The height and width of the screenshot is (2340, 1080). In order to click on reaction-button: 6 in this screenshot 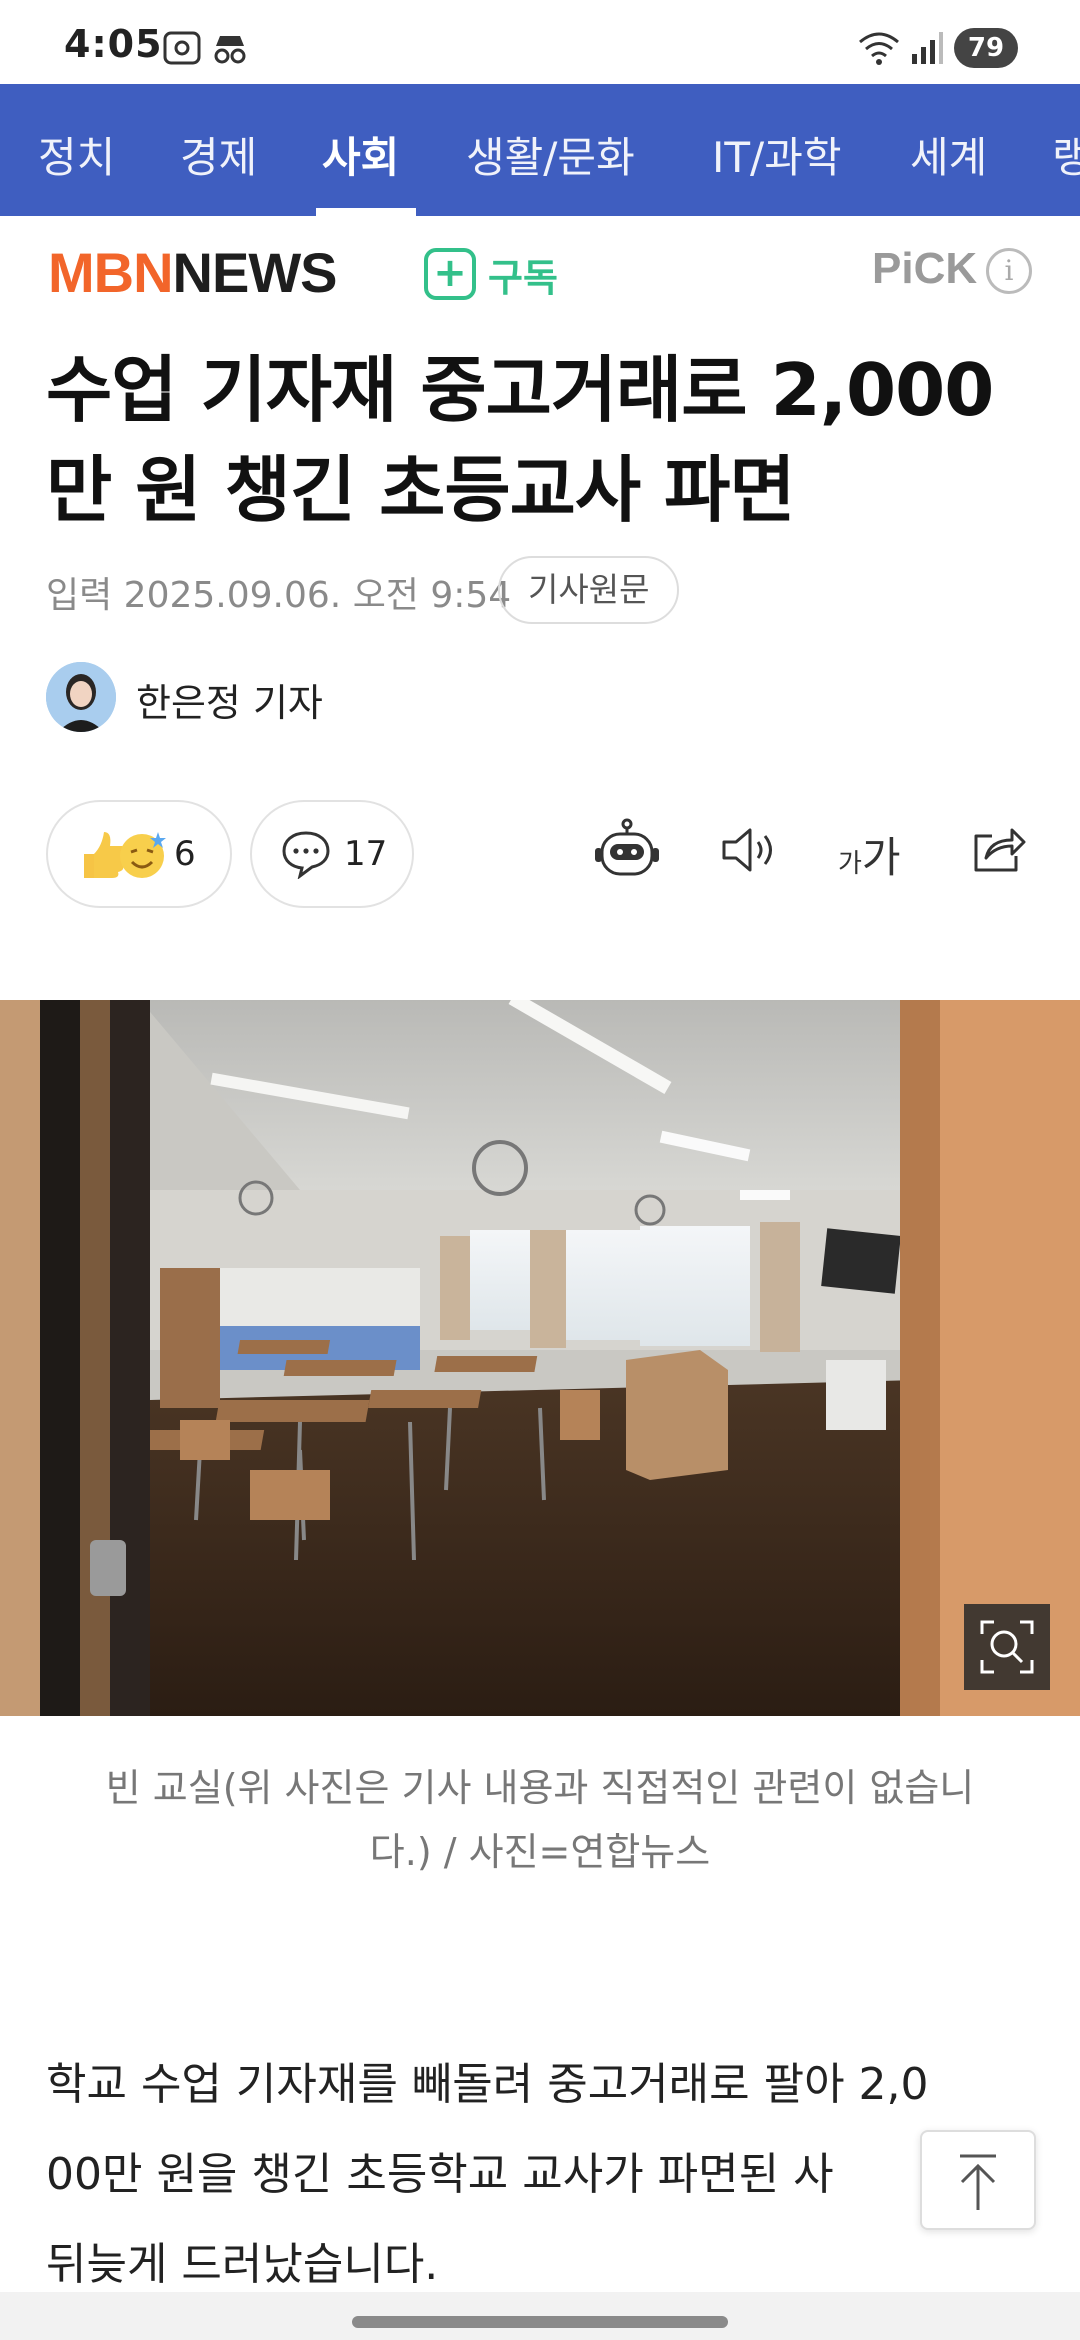, I will do `click(139, 854)`.